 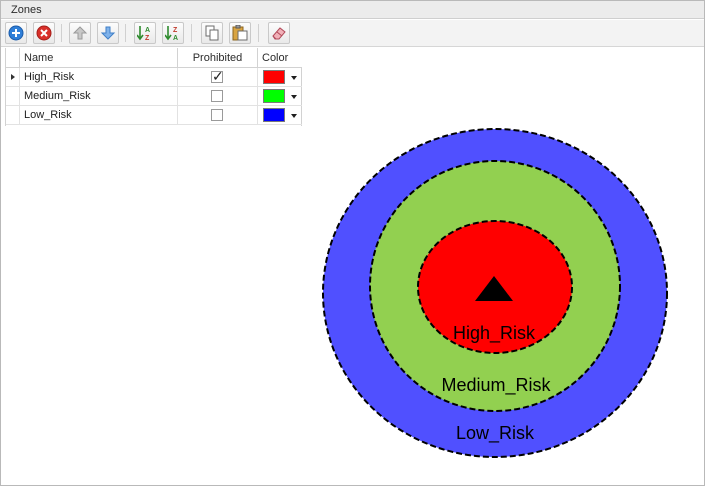 What do you see at coordinates (496, 385) in the screenshot?
I see `medium-risk-label: Medium_Risk` at bounding box center [496, 385].